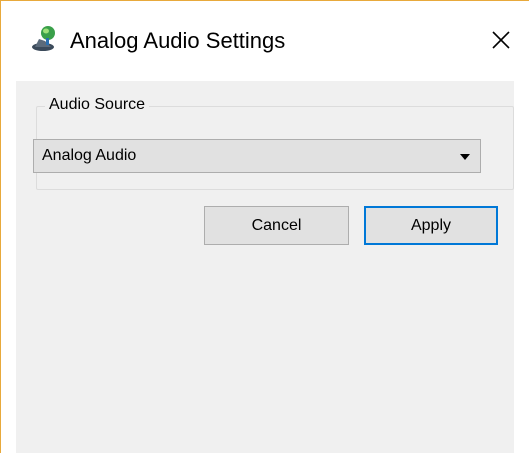 This screenshot has height=454, width=530. I want to click on close-icon, so click(501, 40).